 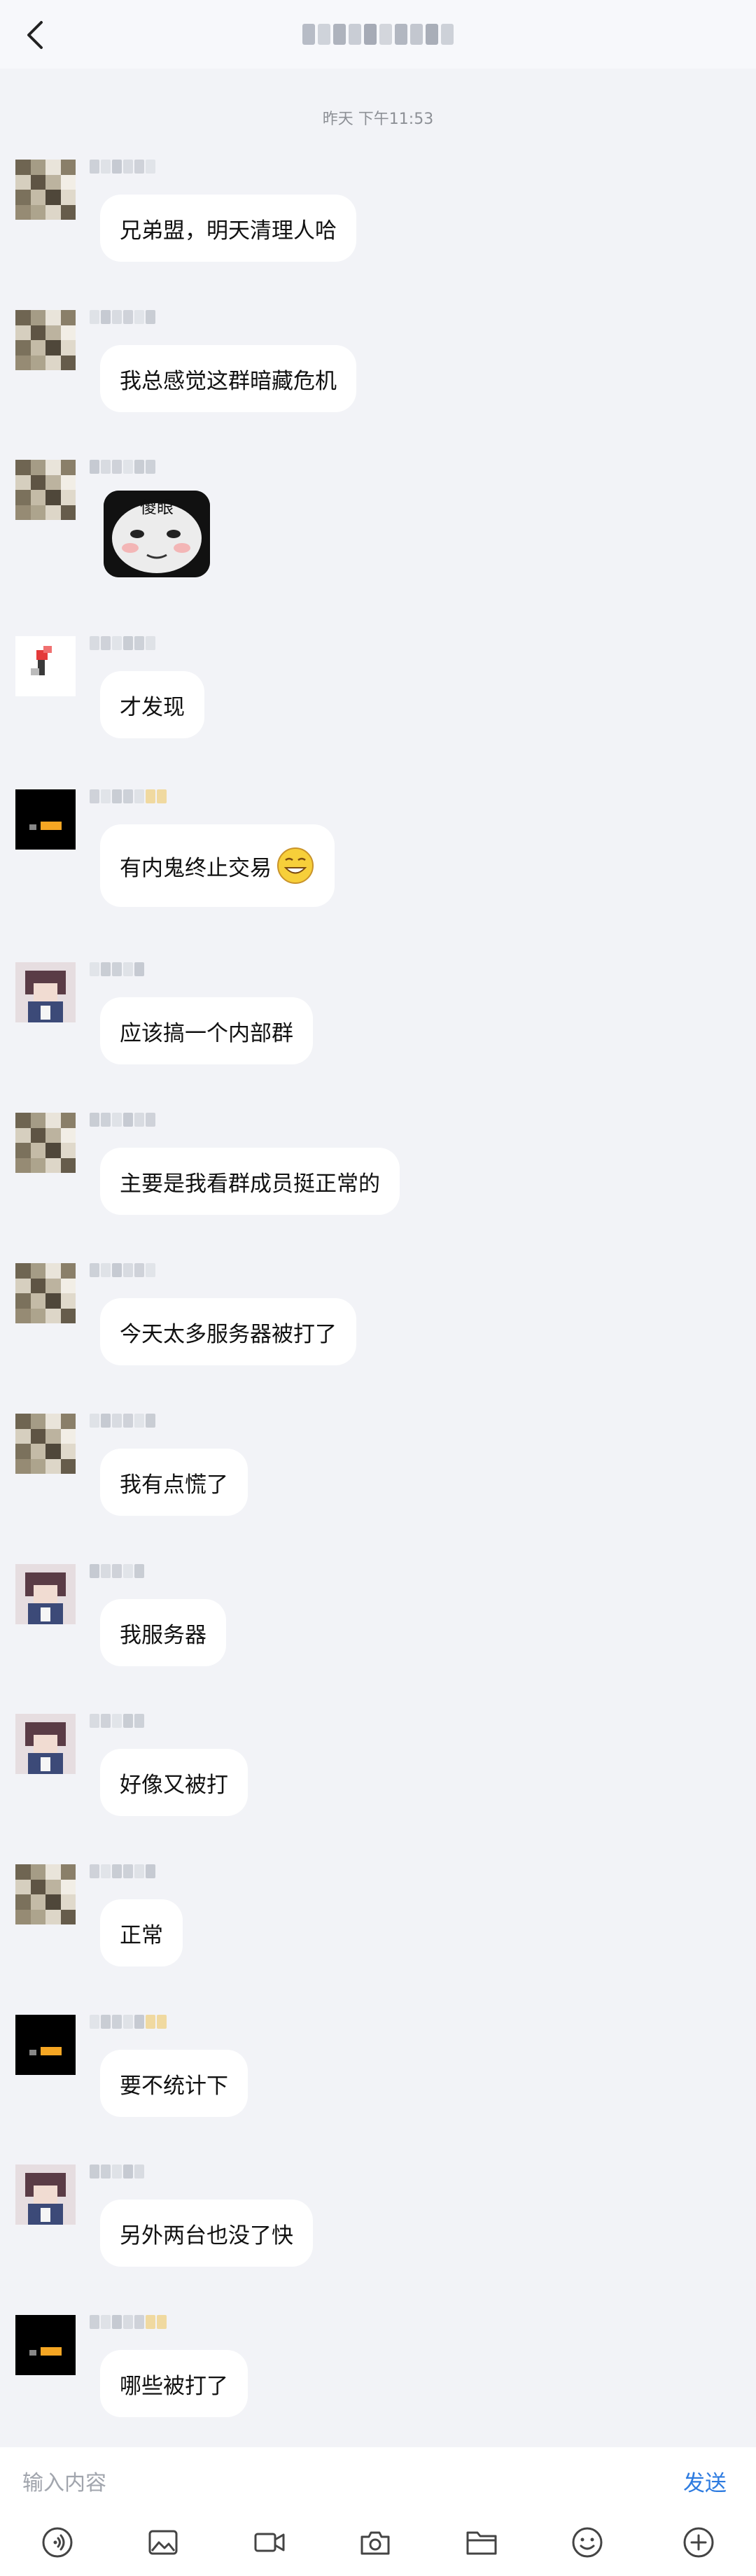 I want to click on message-row: 兄弟盟，明天清理人哈, so click(x=365, y=212).